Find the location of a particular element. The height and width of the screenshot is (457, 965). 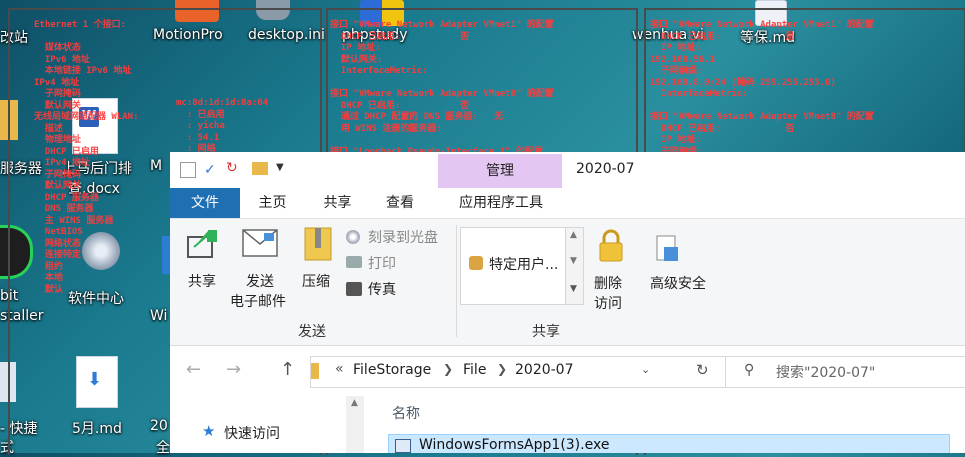

share-with-gallery: 特定用户... ▲ ▼ ▼ is located at coordinates (522, 266).